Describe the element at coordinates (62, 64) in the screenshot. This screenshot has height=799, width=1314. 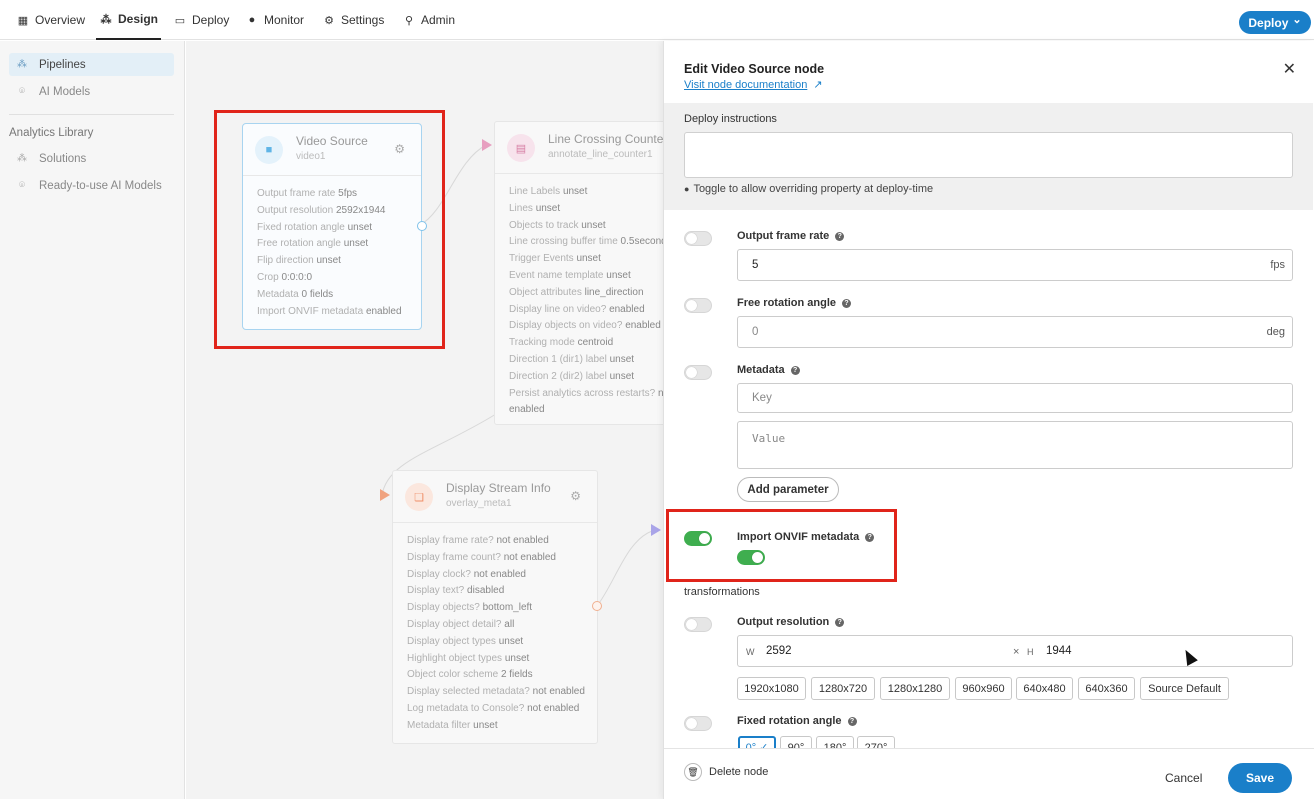
I see `sidebar-item-label: Pipelines` at that location.